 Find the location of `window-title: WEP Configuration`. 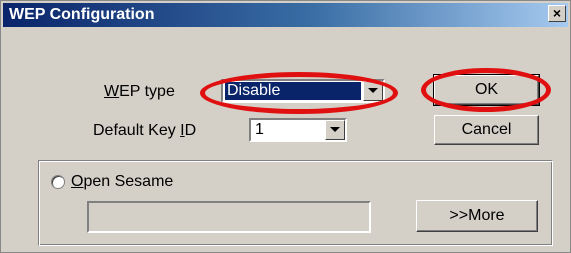

window-title: WEP Configuration is located at coordinates (82, 14).